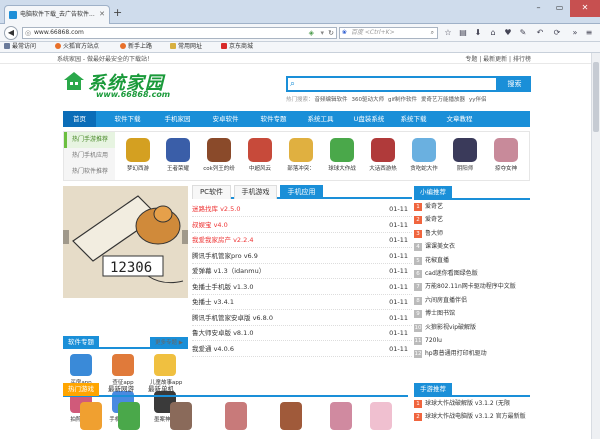  What do you see at coordinates (302, 256) in the screenshot?
I see `list-item: 腾讯手机管家pro v6.9 01-11` at bounding box center [302, 256].